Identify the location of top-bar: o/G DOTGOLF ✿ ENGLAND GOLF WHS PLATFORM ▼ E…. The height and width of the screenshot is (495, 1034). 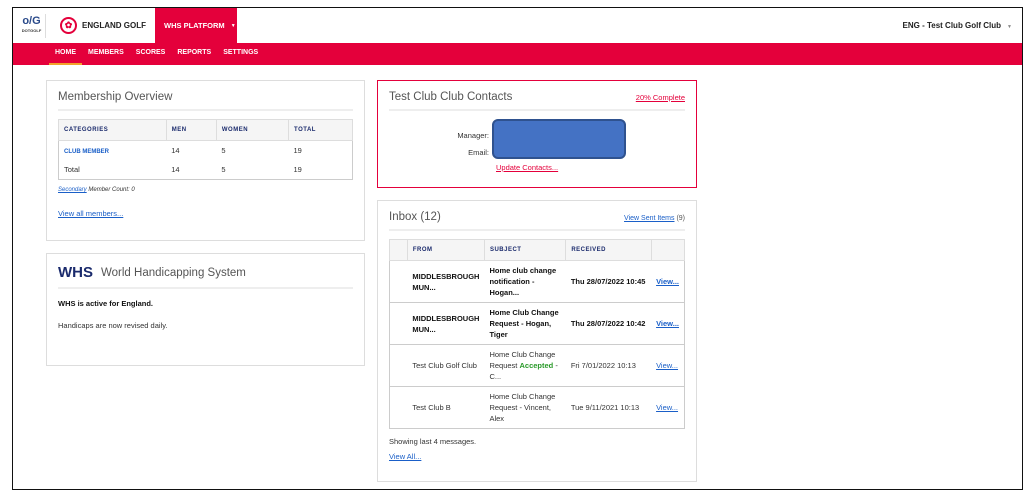
(517, 25).